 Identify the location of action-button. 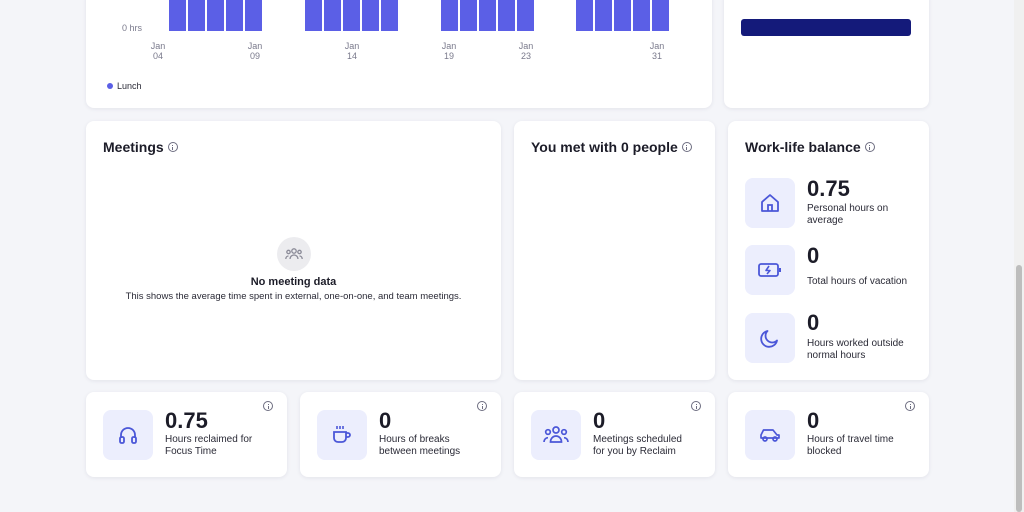
(826, 27).